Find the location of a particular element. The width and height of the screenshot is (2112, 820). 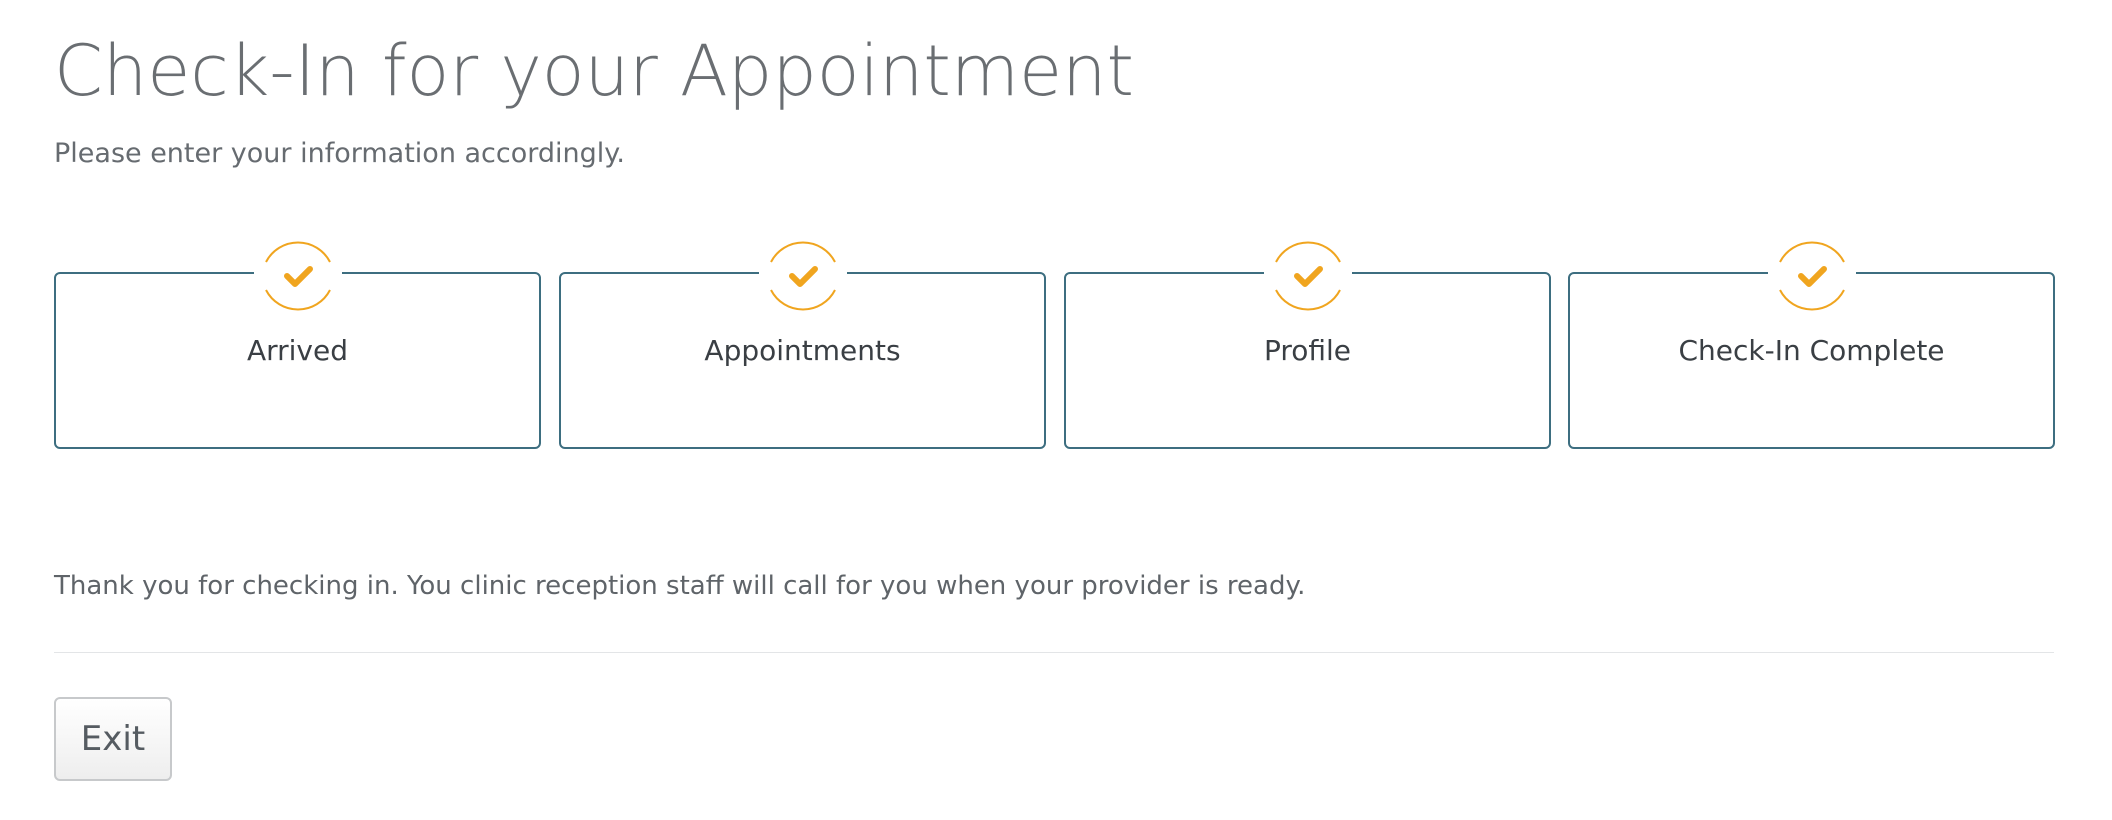

step-appointments-checkmark-icon is located at coordinates (802, 276).